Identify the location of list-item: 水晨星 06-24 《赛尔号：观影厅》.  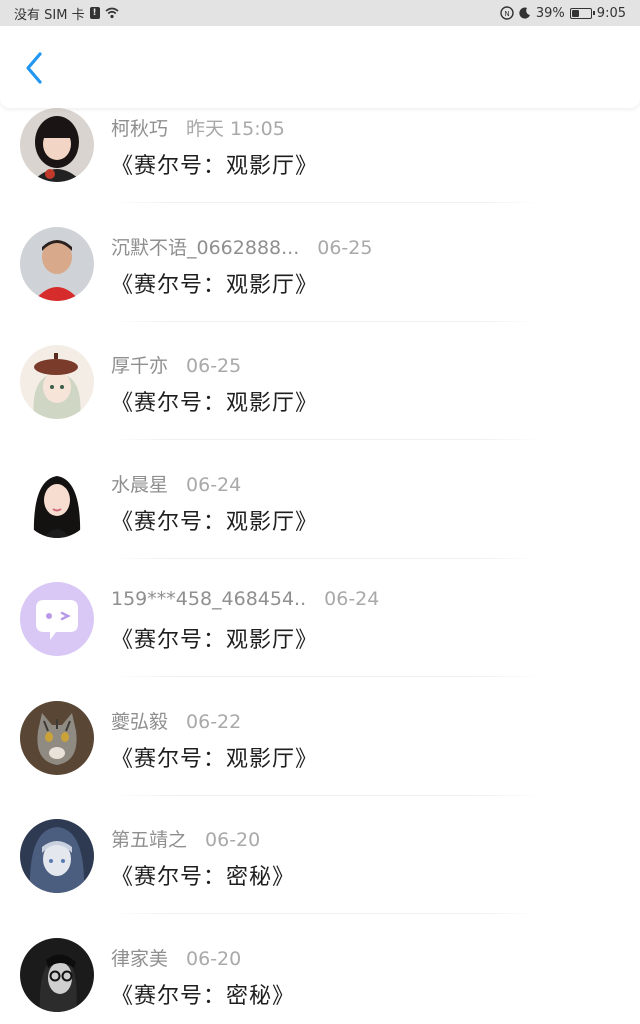
(320, 515).